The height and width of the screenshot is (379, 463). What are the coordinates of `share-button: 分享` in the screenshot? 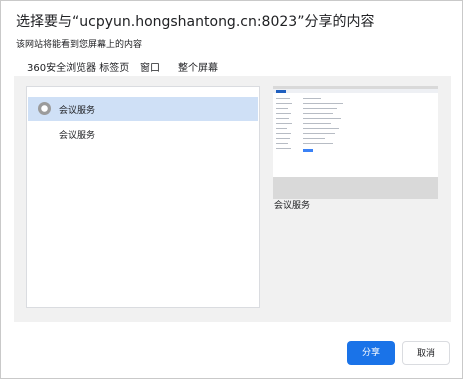 It's located at (371, 353).